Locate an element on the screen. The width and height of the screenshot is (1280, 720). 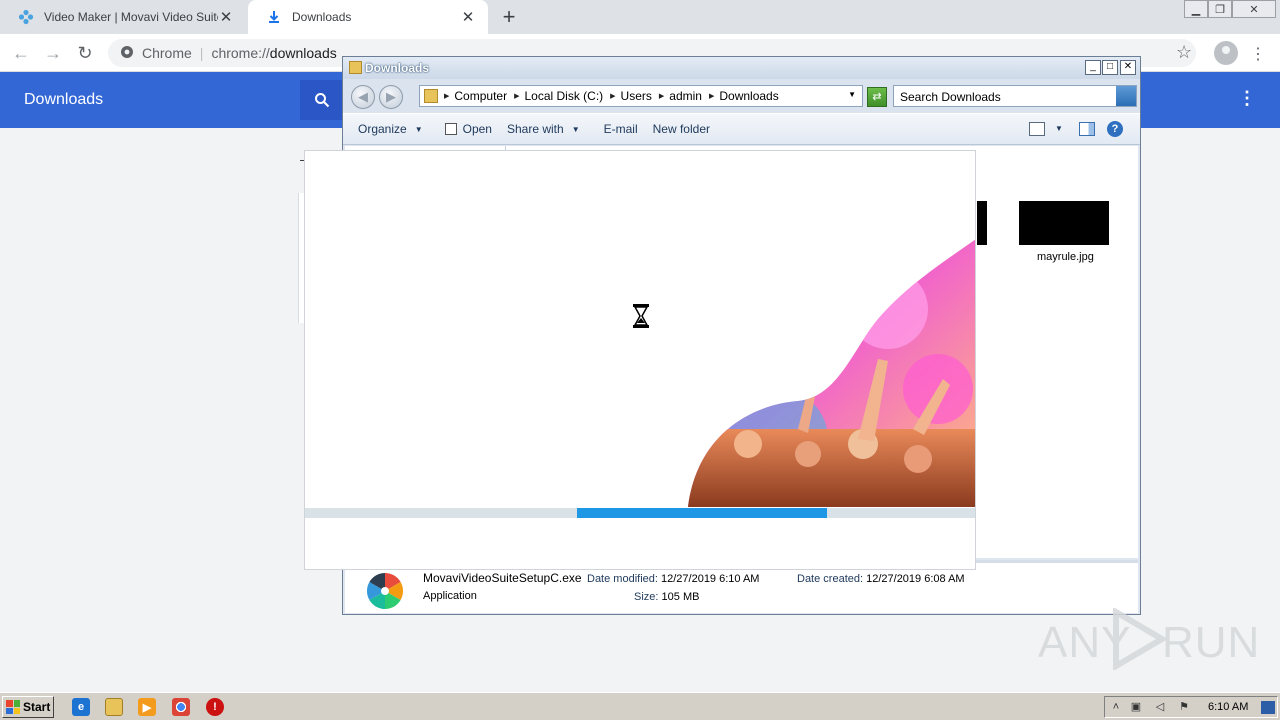
field-label: Date modified: is located at coordinates (622, 579).